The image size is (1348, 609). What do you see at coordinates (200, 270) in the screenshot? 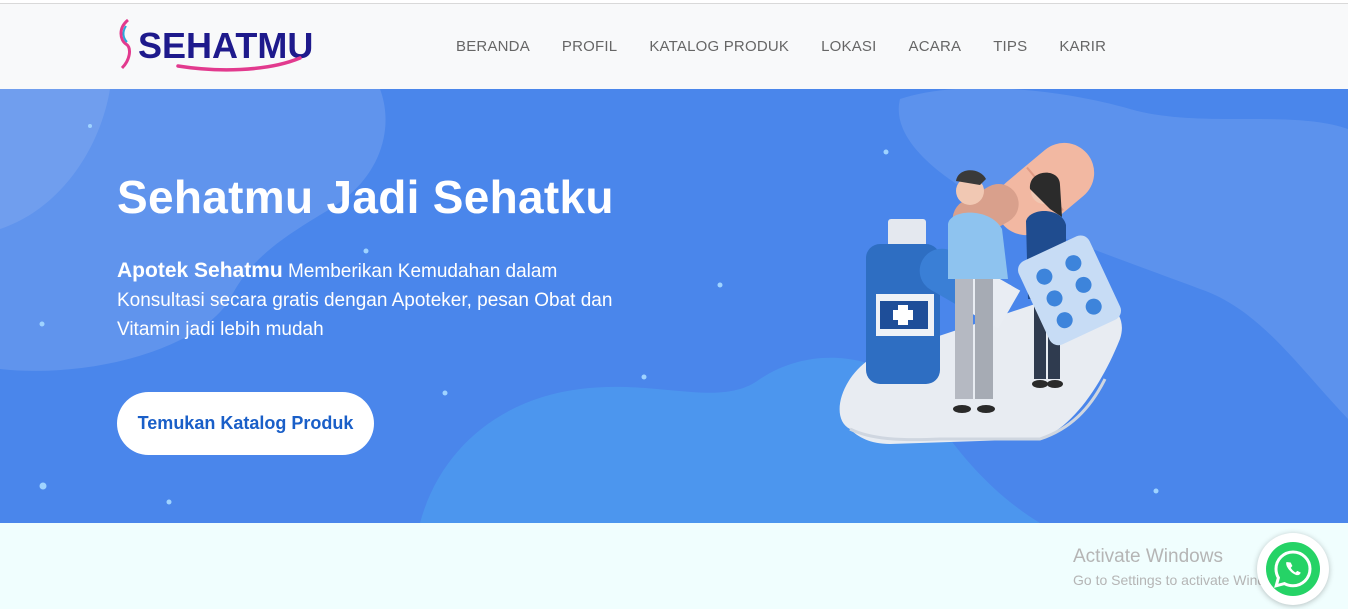
I see `hero-description-brand: Apotek Sehatmu` at bounding box center [200, 270].